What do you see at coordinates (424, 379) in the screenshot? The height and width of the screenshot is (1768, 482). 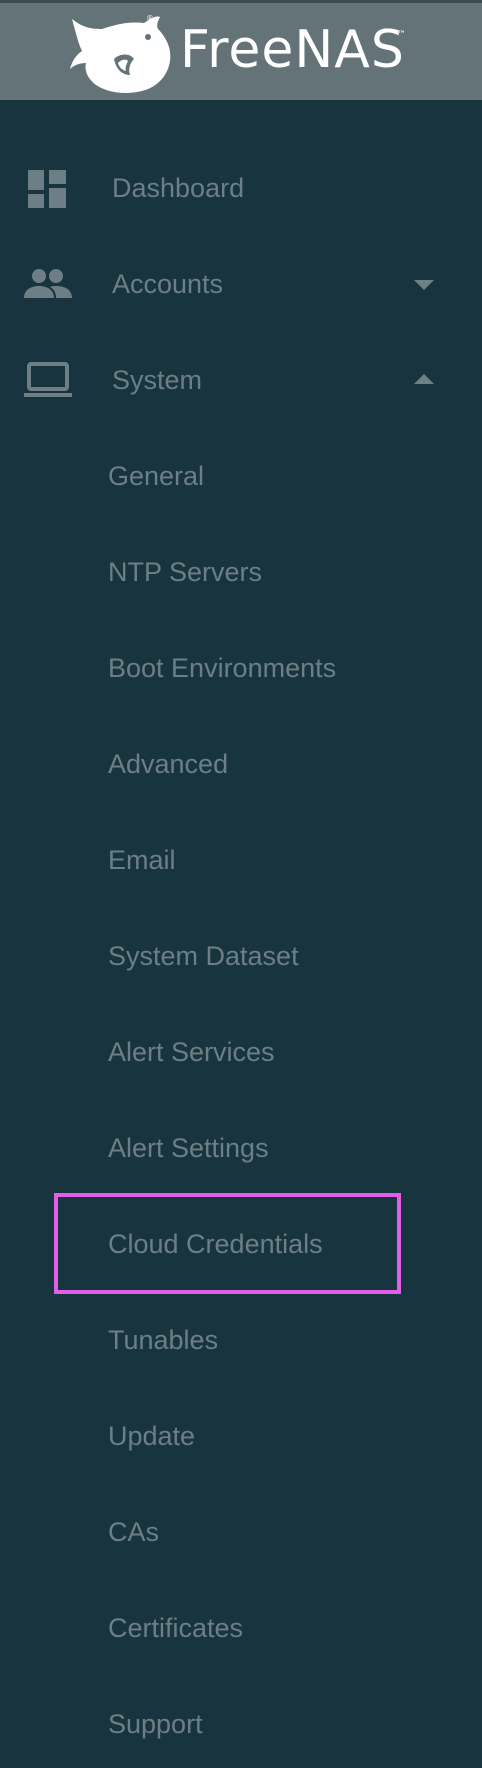 I see `chevron-up-icon` at bounding box center [424, 379].